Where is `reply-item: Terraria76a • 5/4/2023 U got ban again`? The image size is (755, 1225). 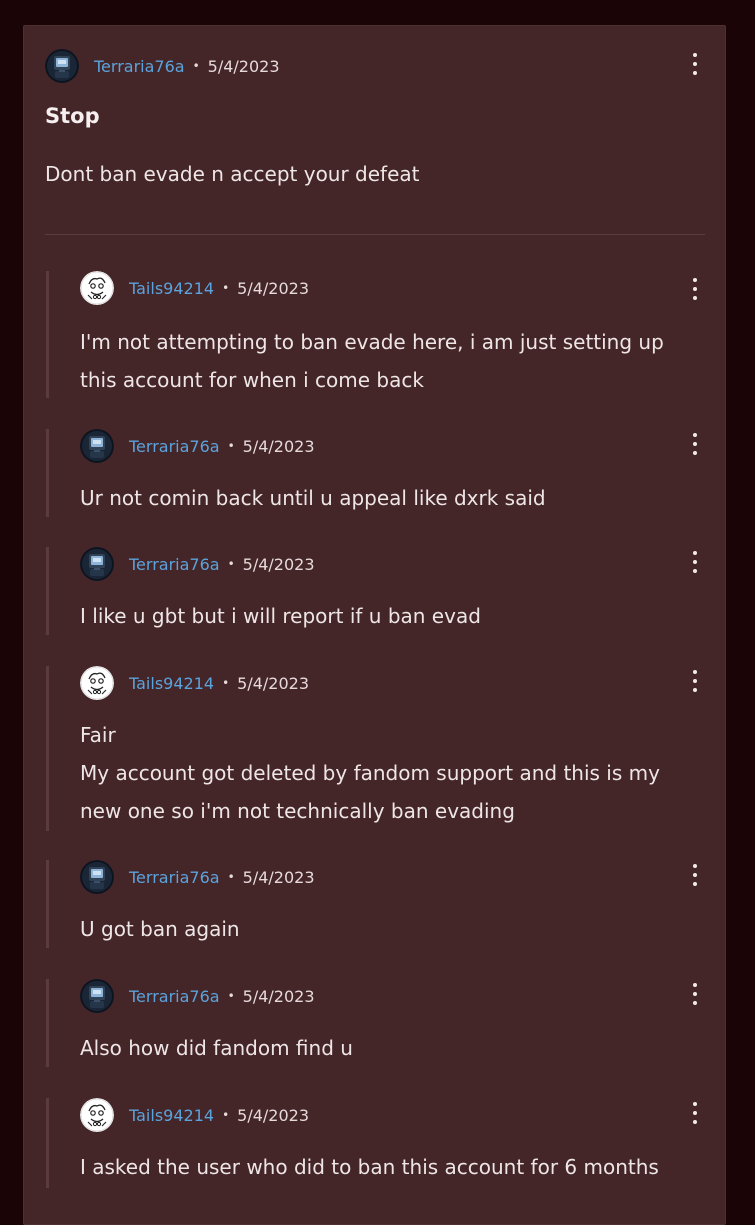
reply-item: Terraria76a • 5/4/2023 U got ban again is located at coordinates (376, 904).